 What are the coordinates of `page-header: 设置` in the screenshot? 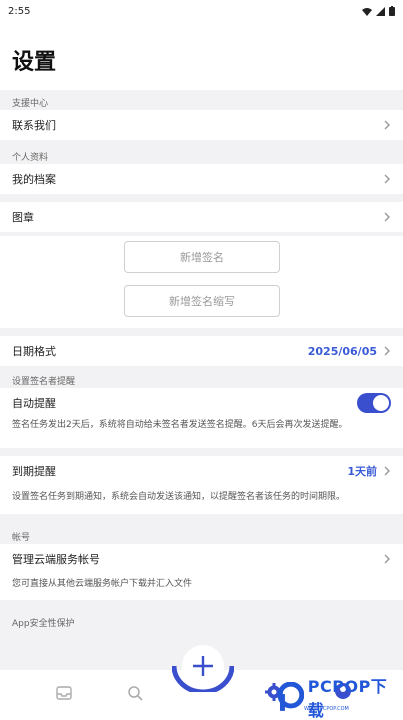 It's located at (201, 56).